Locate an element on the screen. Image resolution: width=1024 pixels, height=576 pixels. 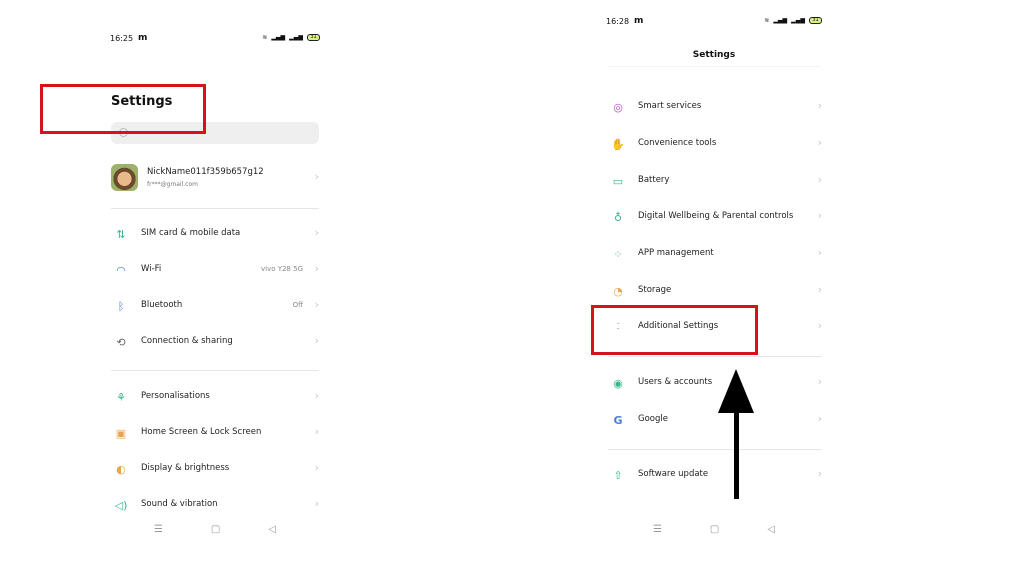
settings-row-display: ◐ Display & brightness › is located at coordinates (215, 470).